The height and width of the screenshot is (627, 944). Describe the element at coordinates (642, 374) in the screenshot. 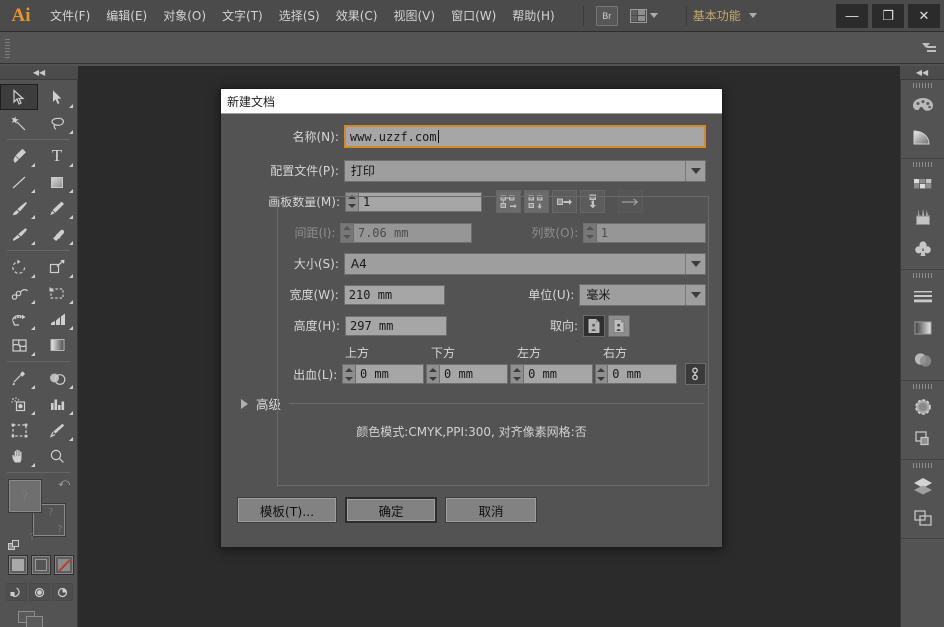

I see `bleed-right-input: 0 mm` at that location.